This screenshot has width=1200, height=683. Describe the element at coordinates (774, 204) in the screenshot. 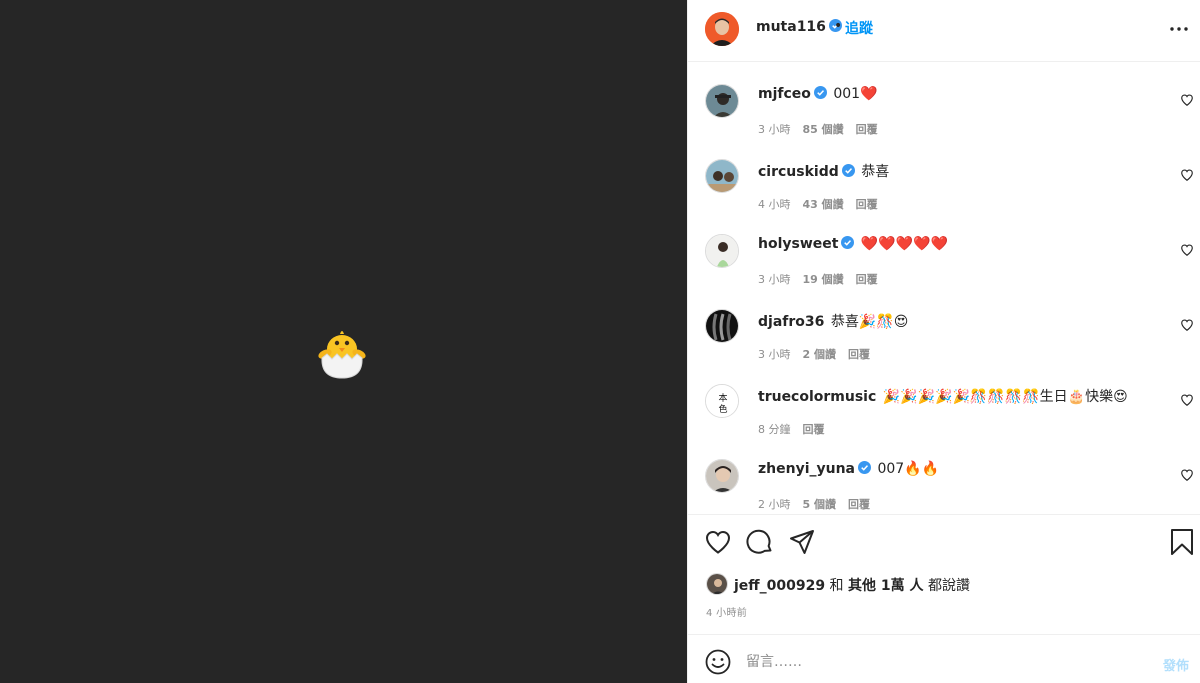

I see `comment-time: 4 小時` at that location.